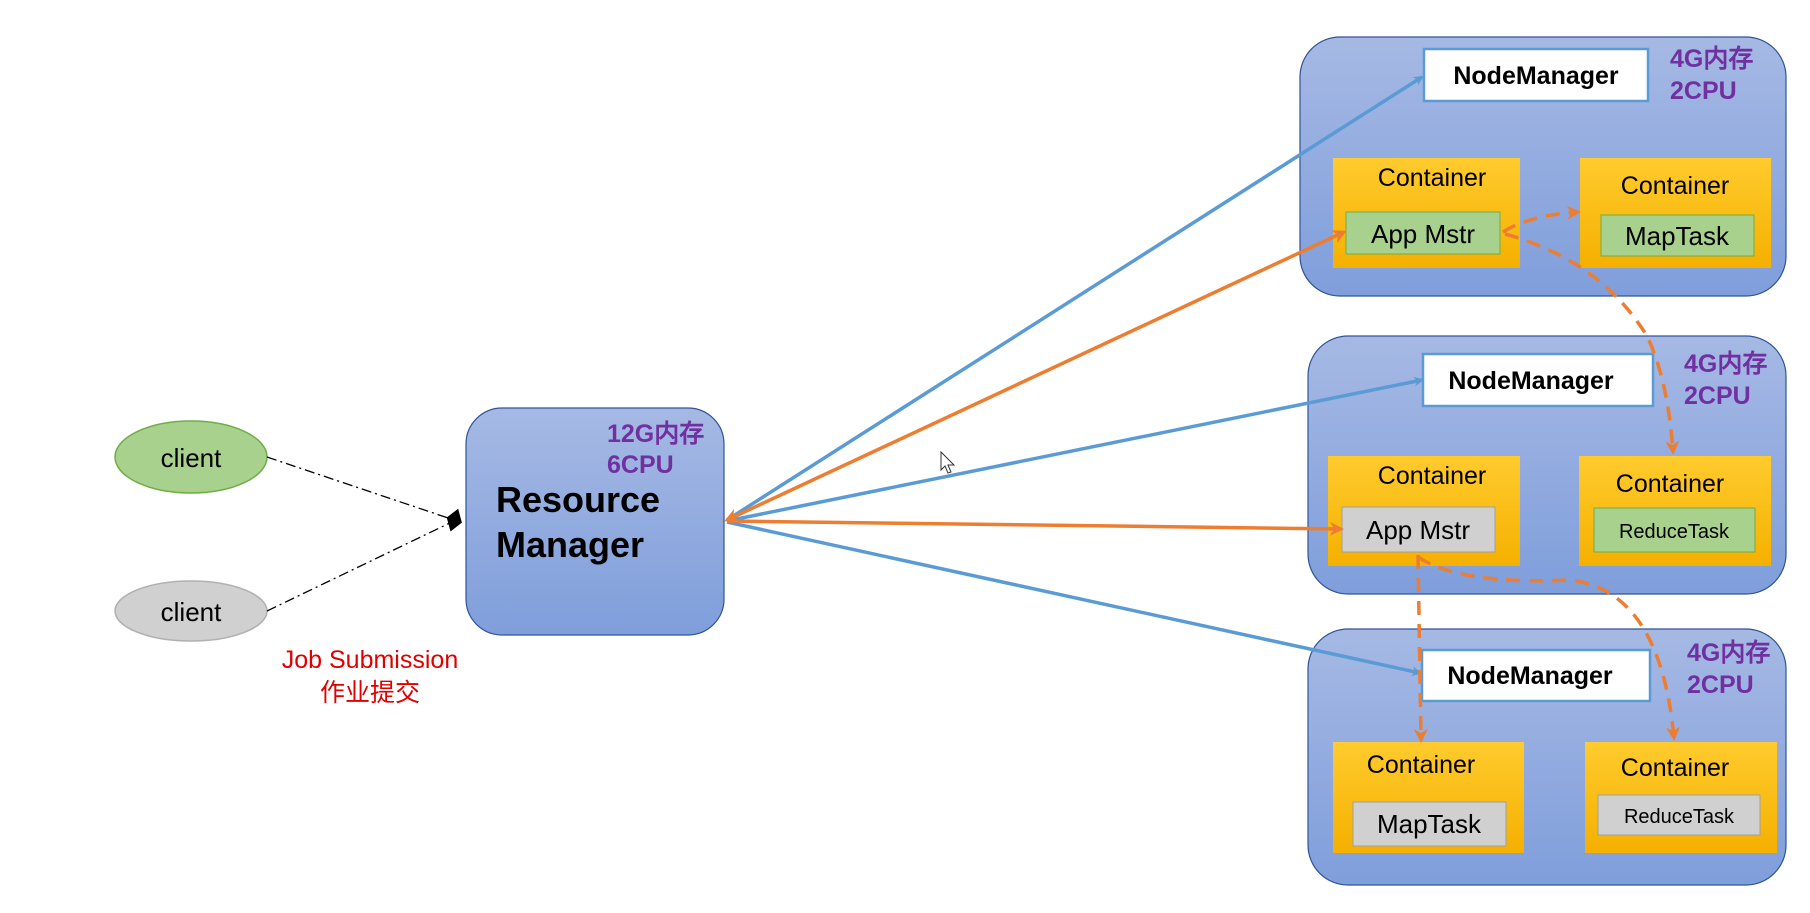  What do you see at coordinates (640, 465) in the screenshot?
I see `rm-cpu: 6CPU` at bounding box center [640, 465].